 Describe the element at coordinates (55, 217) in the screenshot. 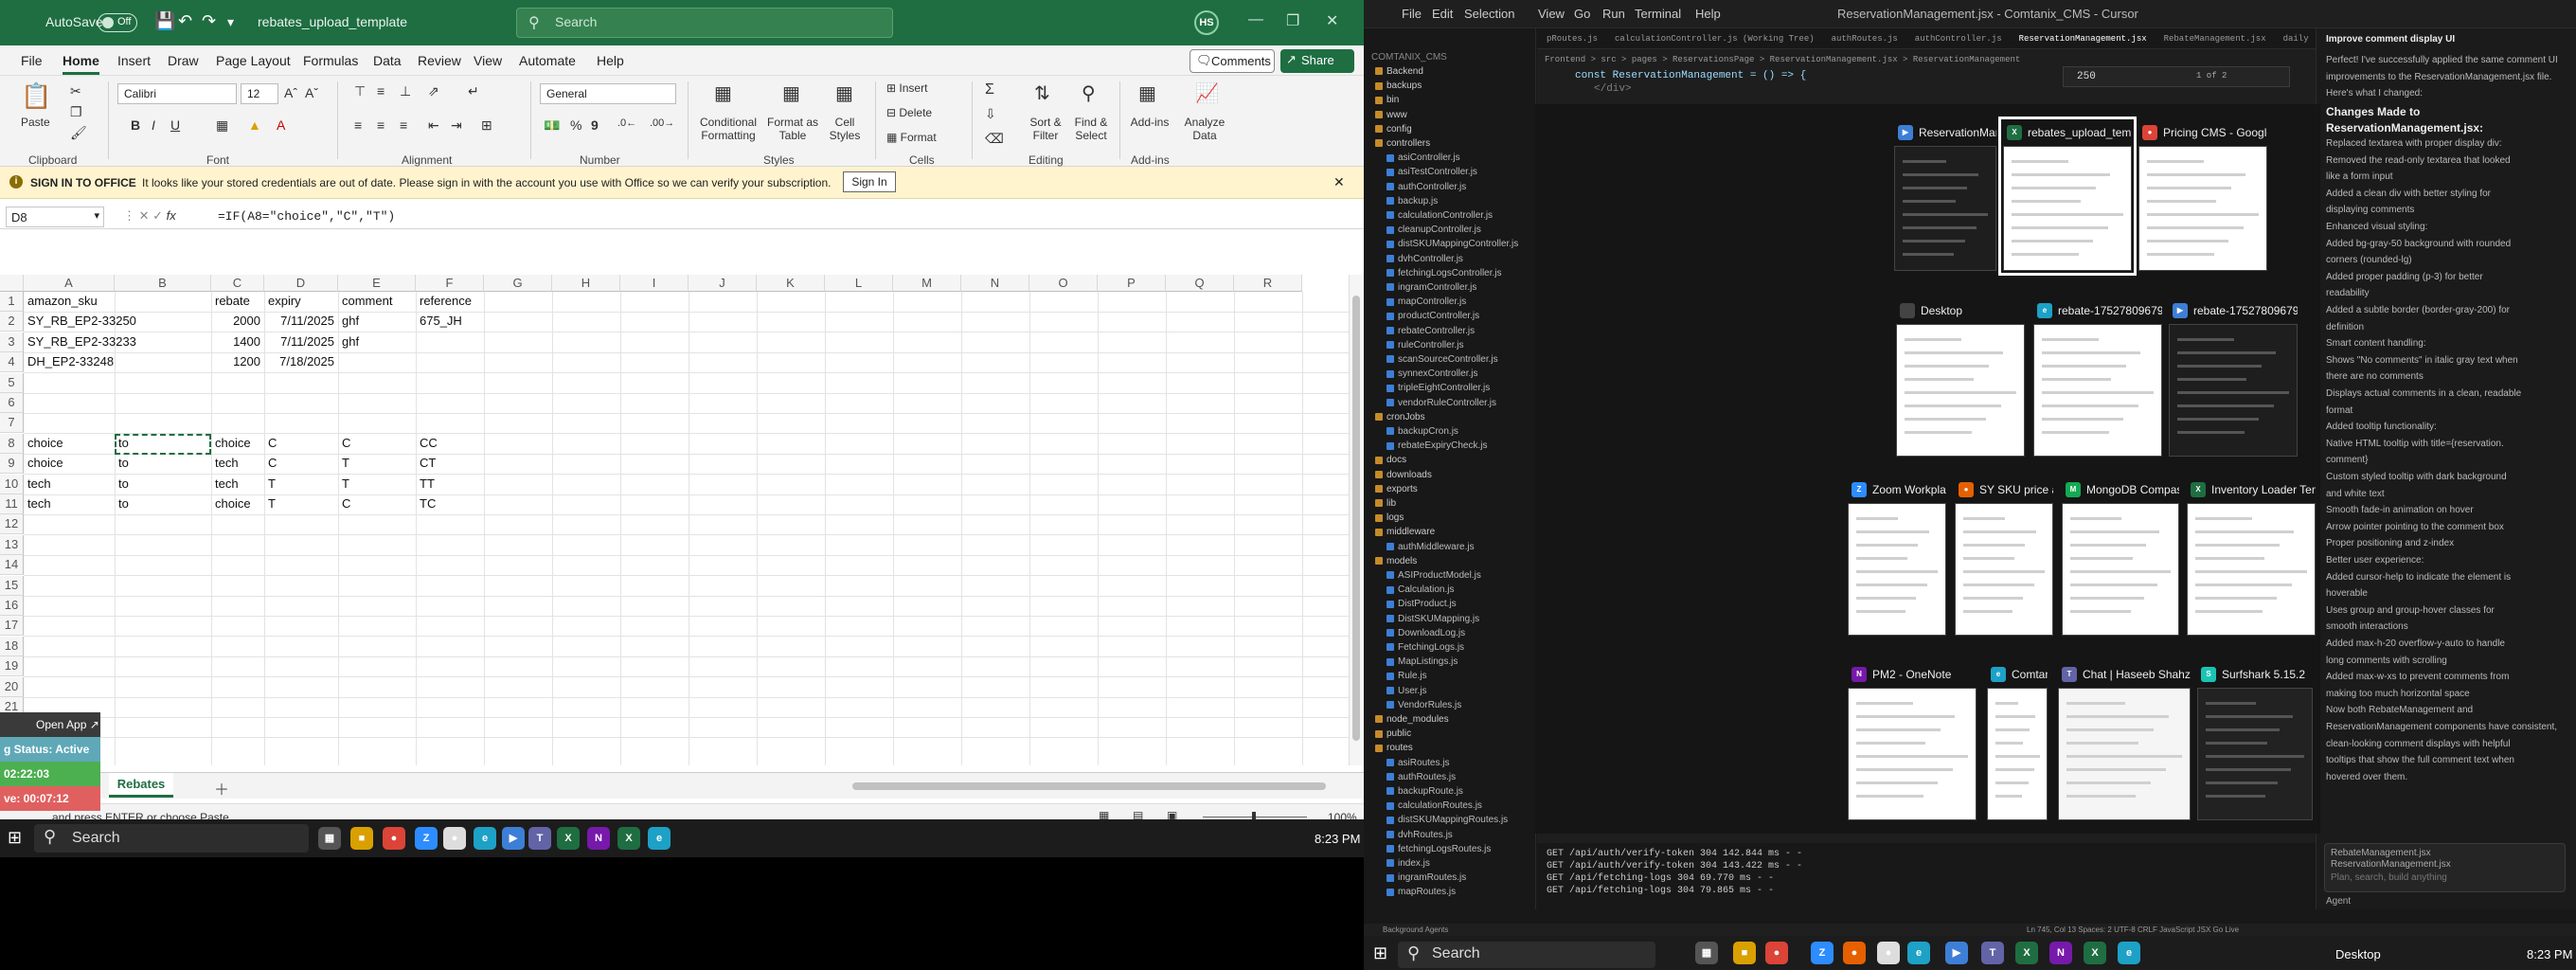

I see `name-box: D8 ▾` at that location.